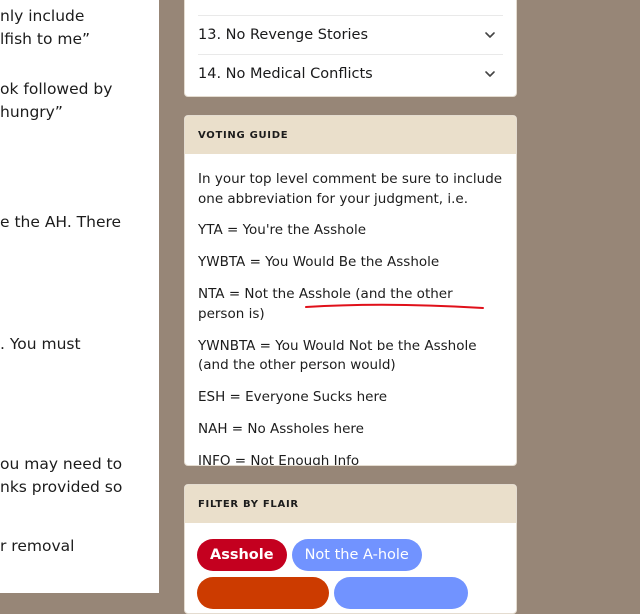 This screenshot has height=614, width=640. What do you see at coordinates (356, 555) in the screenshot?
I see `flair-not-the-ahole-button: Not the A-hole` at bounding box center [356, 555].